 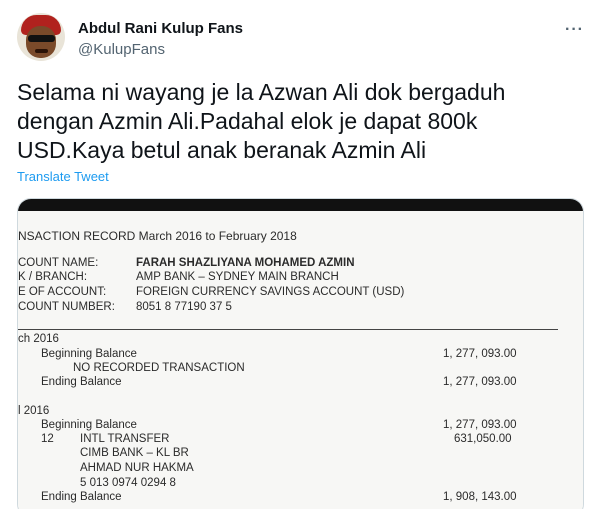 What do you see at coordinates (480, 497) in the screenshot?
I see `ending-balance-amount: 1, 908, 143.00` at bounding box center [480, 497].